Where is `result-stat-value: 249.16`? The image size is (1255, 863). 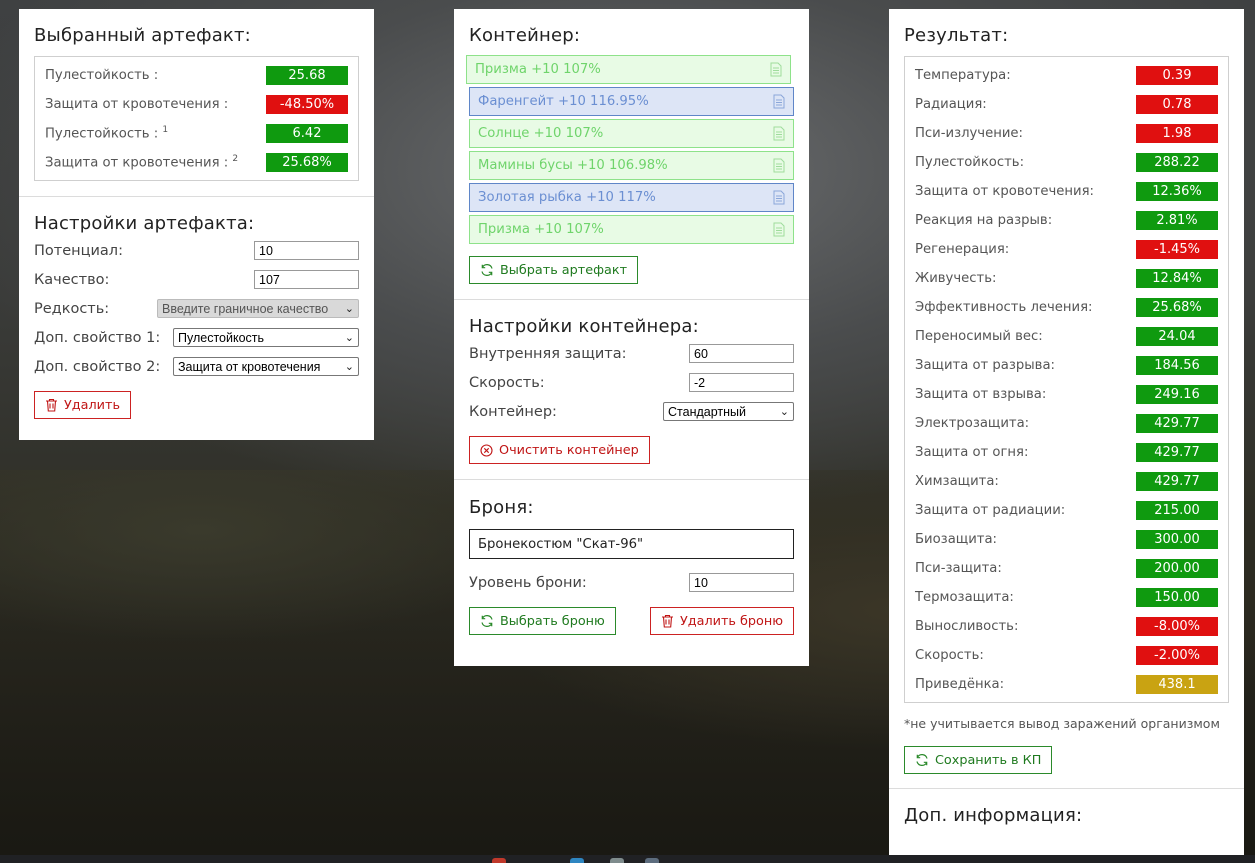 result-stat-value: 249.16 is located at coordinates (1177, 394).